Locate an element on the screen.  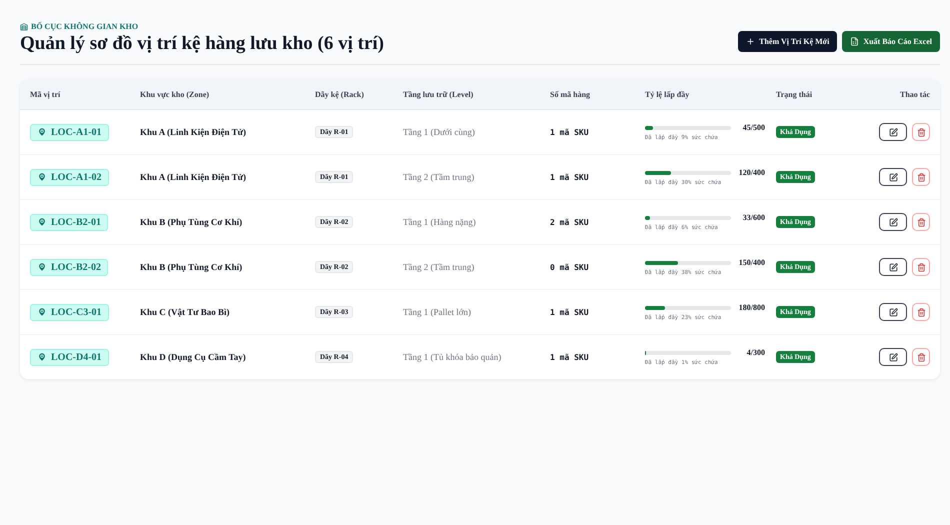
location-code-tag: LOC-D4-01 is located at coordinates (69, 357).